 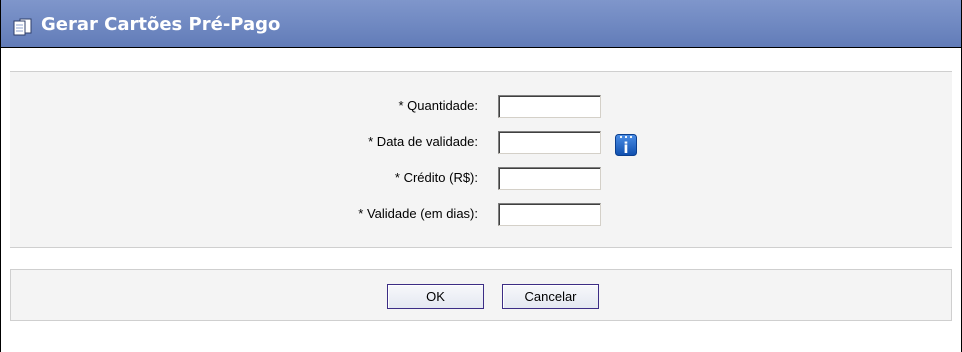 What do you see at coordinates (418, 213) in the screenshot?
I see `validade-dias-label: * Validade (em dias):` at bounding box center [418, 213].